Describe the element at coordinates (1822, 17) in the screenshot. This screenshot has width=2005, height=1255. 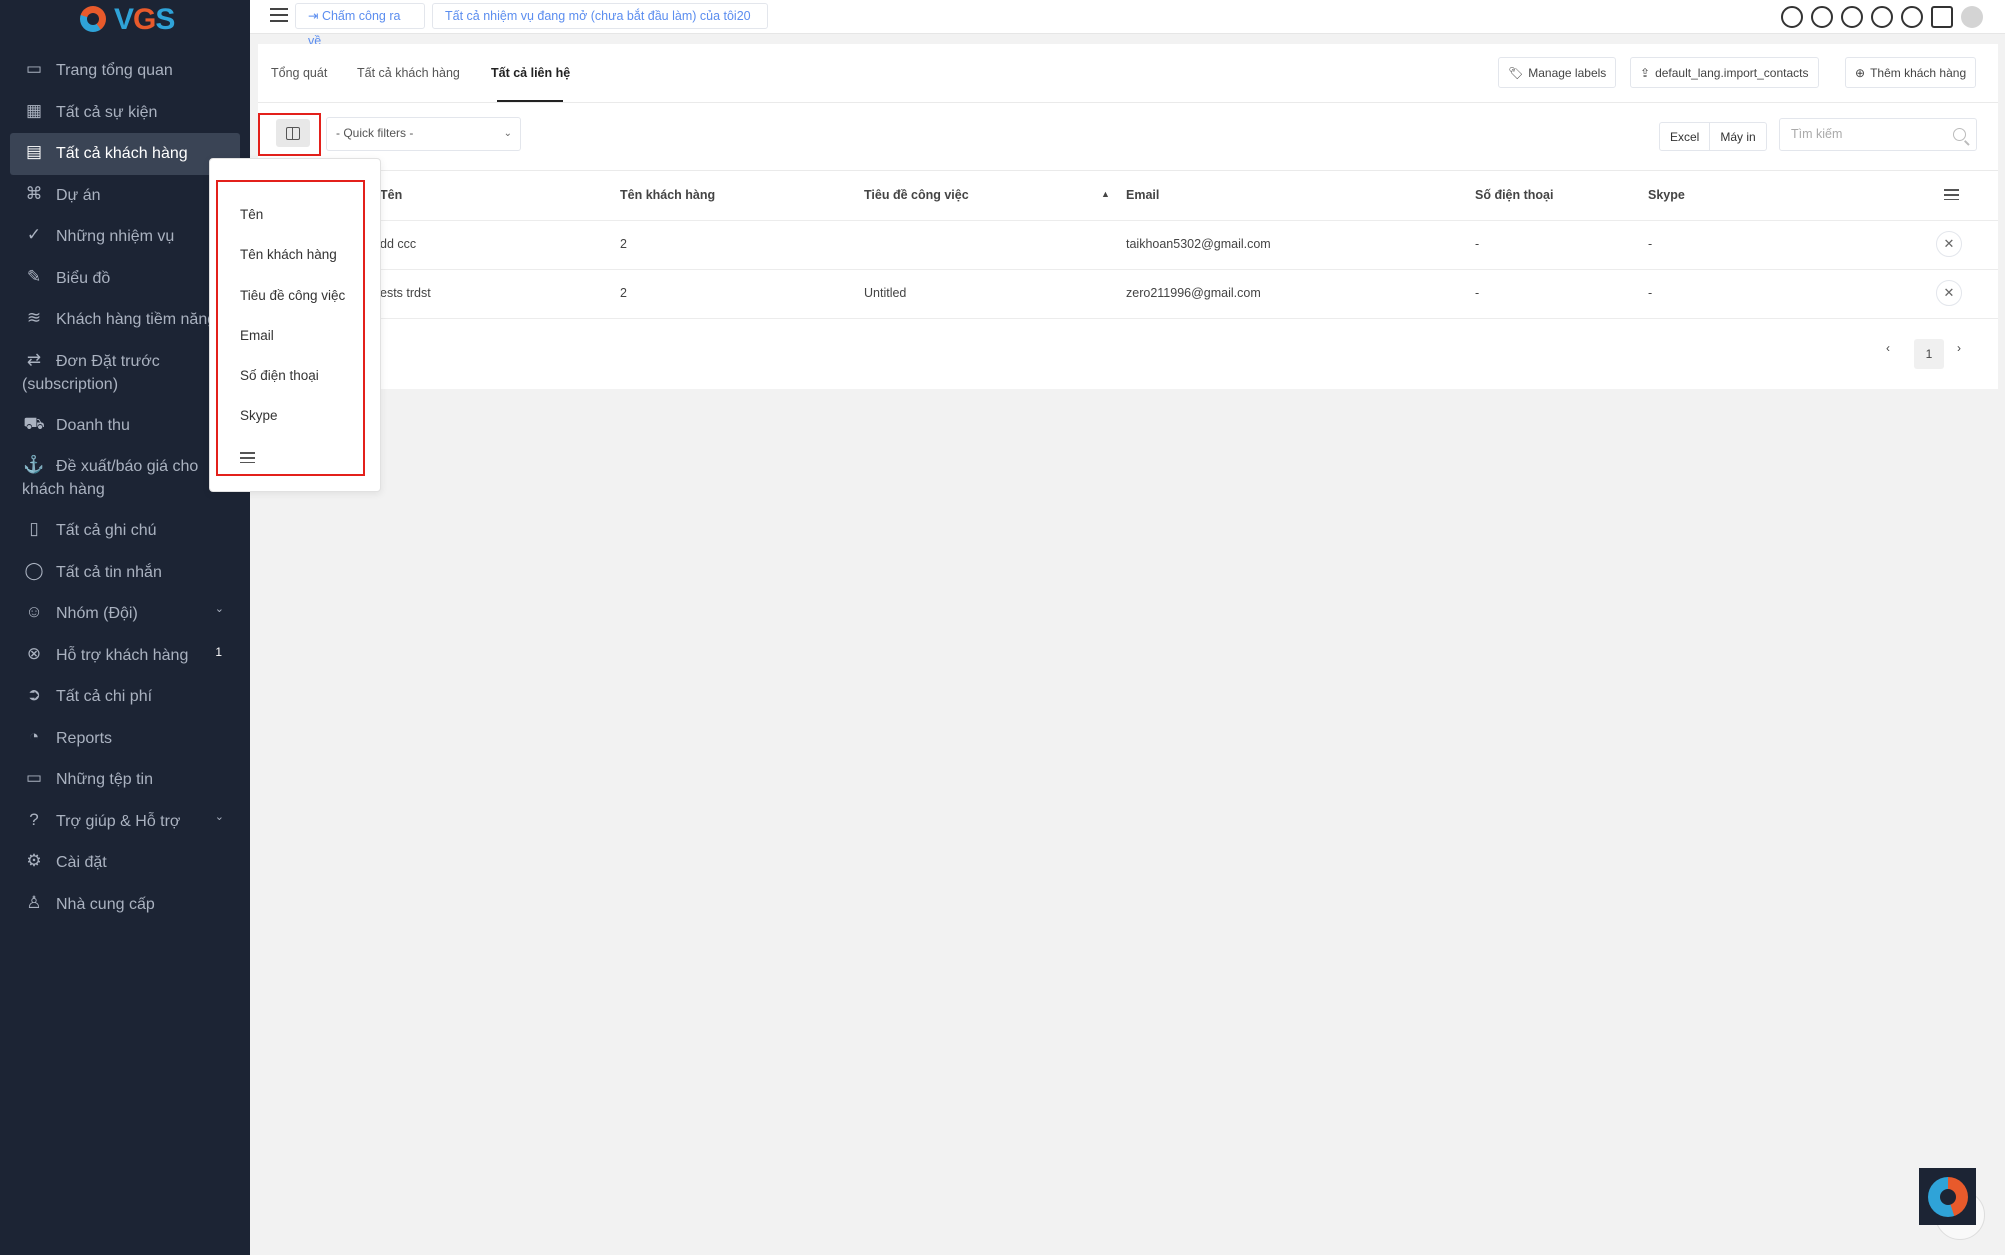
I see `plus-circle-icon` at that location.